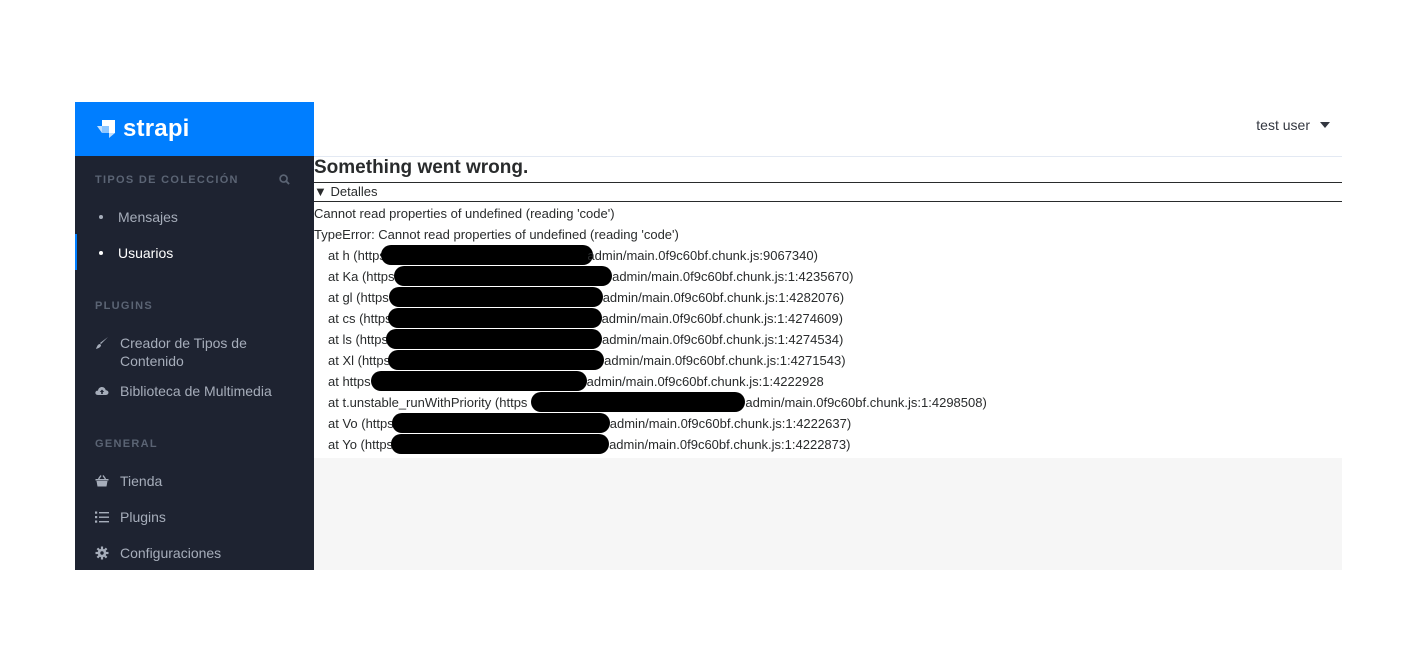 The height and width of the screenshot is (672, 1416). What do you see at coordinates (1283, 125) in the screenshot?
I see `user-name: test user` at bounding box center [1283, 125].